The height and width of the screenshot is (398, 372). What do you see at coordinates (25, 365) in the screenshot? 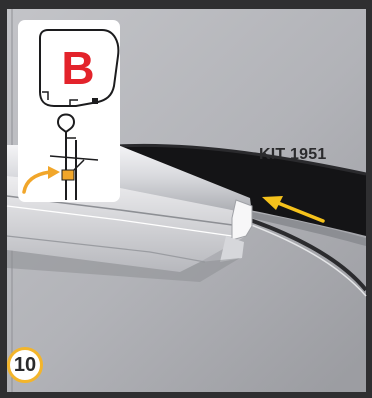
I see `step-number-badge: 10` at bounding box center [25, 365].